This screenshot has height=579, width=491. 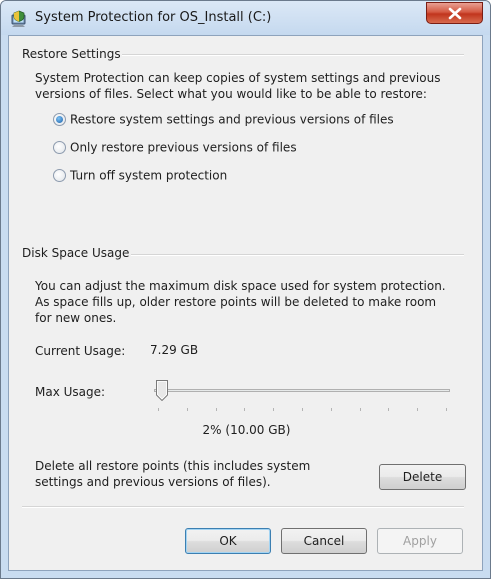 I want to click on radio-turn-off-protection: Turn off system protection, so click(x=140, y=176).